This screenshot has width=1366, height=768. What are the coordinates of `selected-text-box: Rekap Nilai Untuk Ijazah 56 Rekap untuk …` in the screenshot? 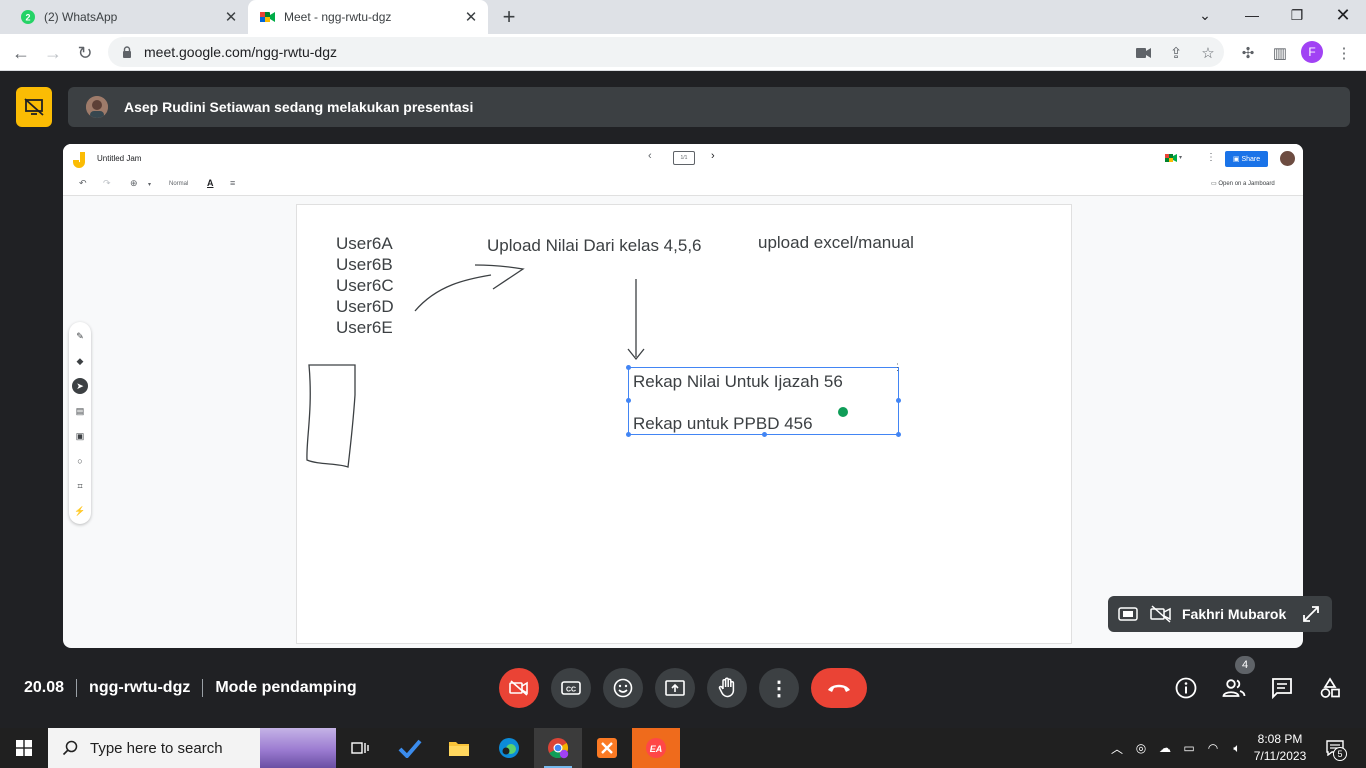 It's located at (764, 399).